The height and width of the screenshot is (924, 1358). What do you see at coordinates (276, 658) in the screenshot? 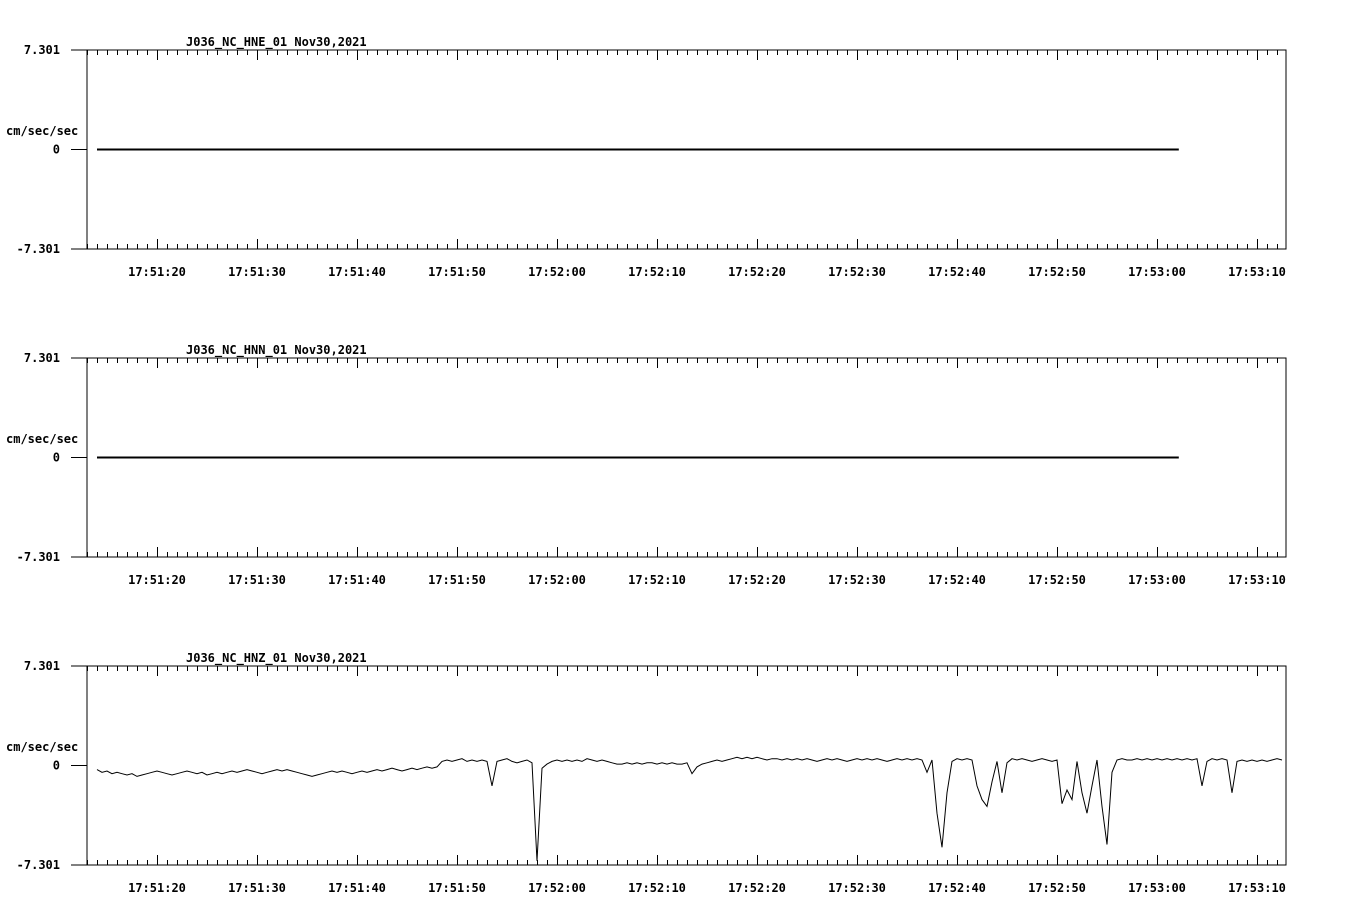
I see `chart-title: J036_NC_HNZ_01 Nov30,2021` at bounding box center [276, 658].